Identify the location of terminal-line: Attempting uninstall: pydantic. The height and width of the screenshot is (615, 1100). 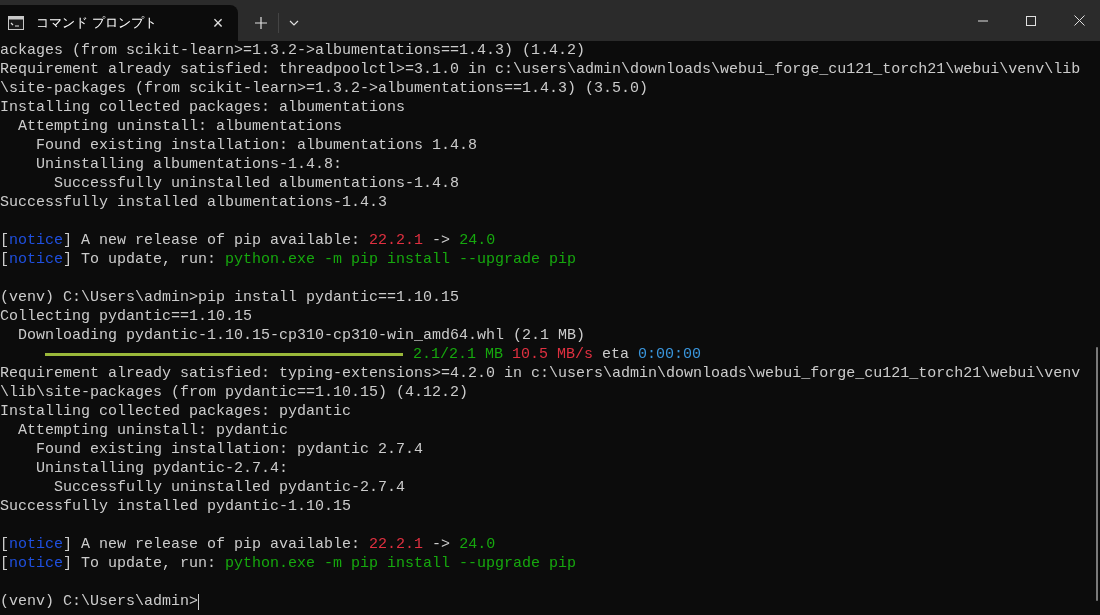
(153, 430).